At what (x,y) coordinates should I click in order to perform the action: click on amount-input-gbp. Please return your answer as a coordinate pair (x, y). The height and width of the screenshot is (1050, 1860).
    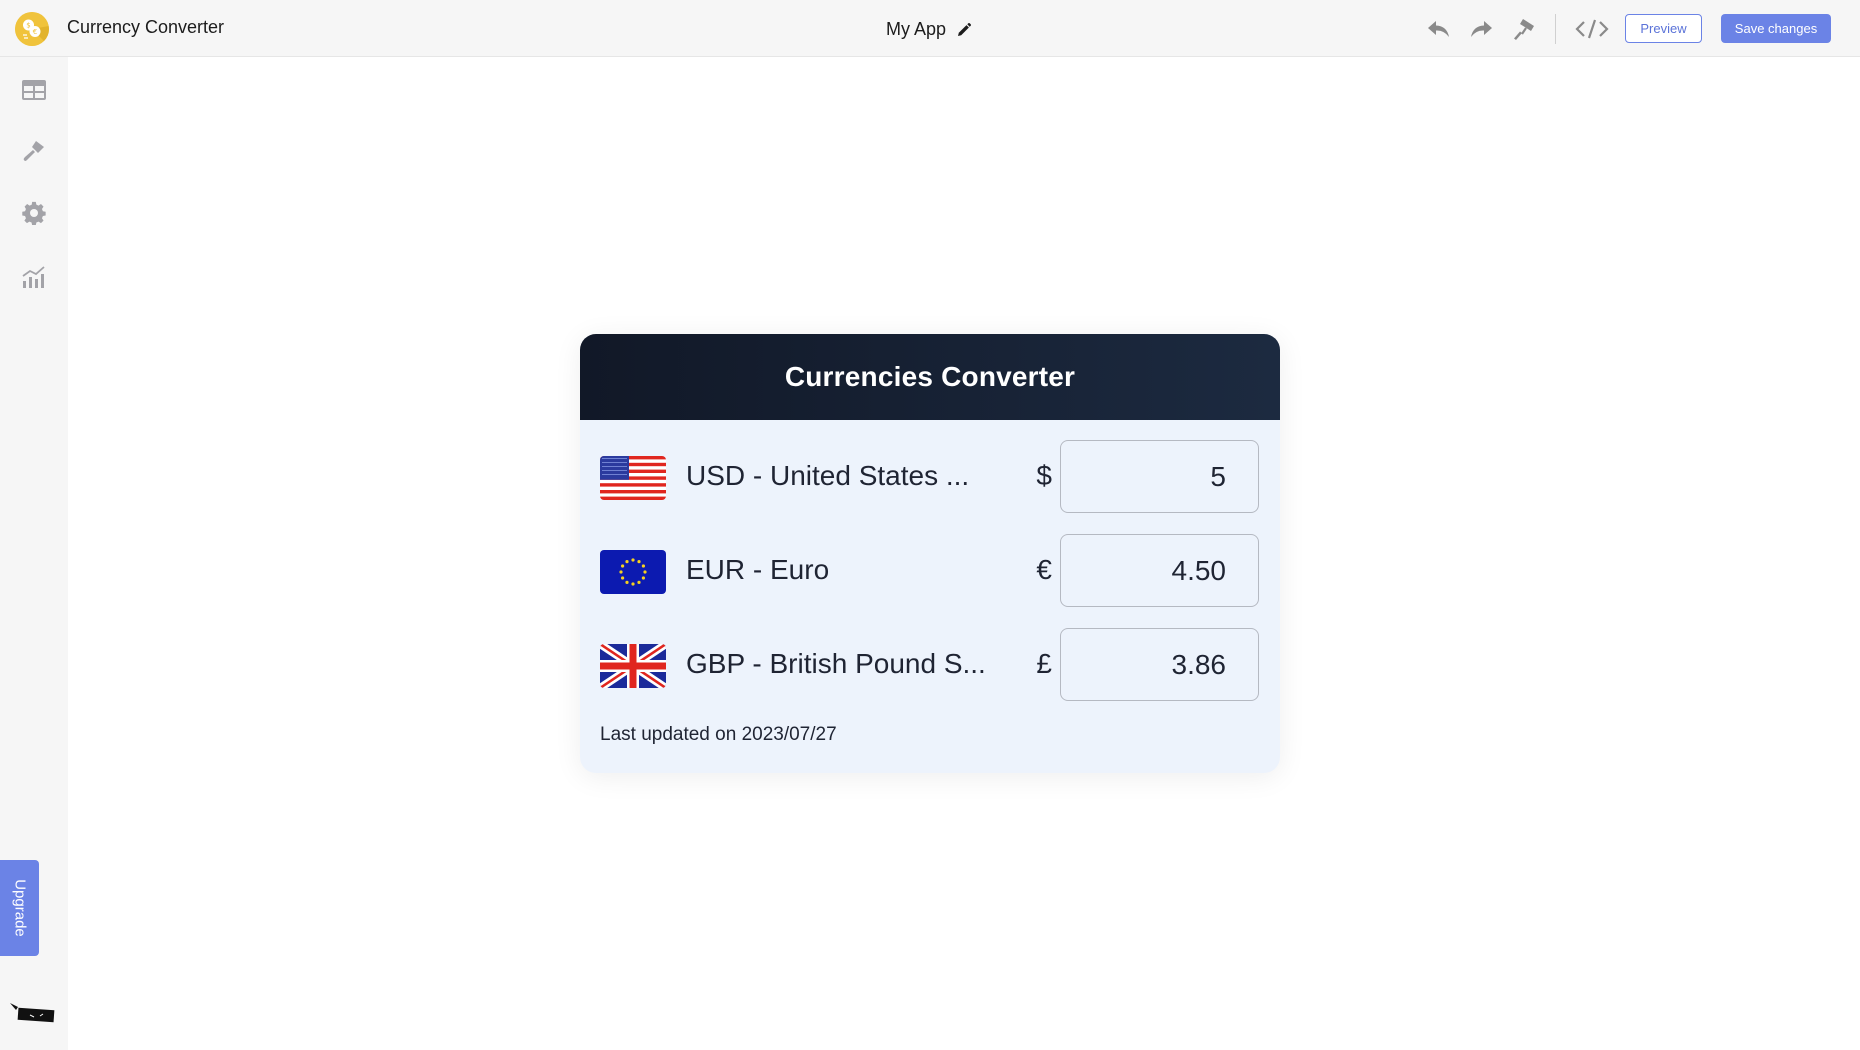
    Looking at the image, I should click on (1159, 664).